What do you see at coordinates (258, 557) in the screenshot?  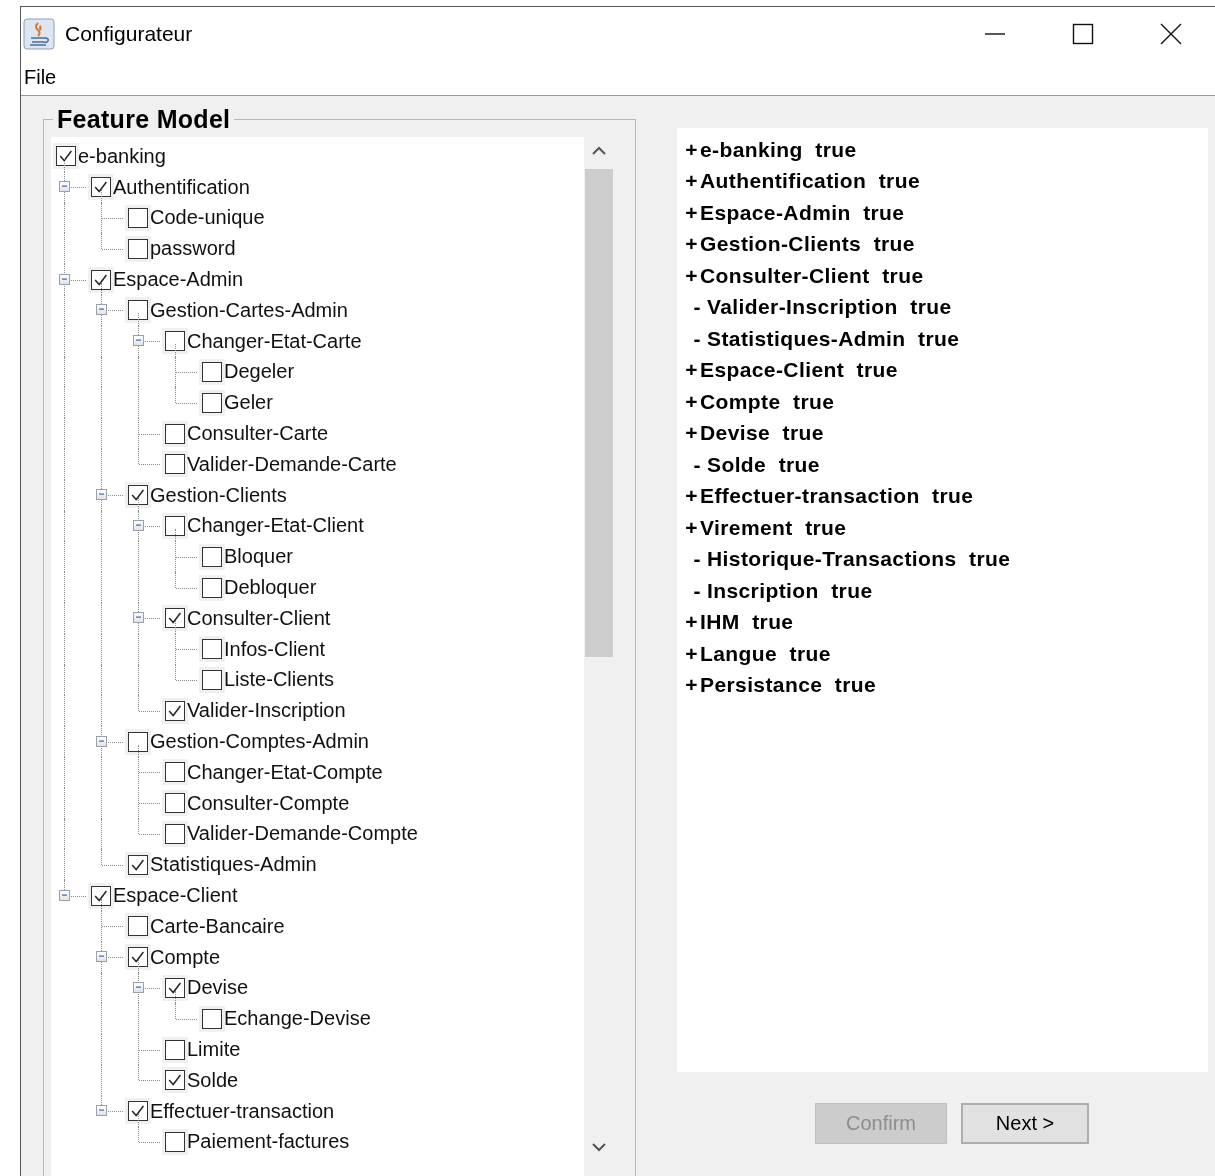 I see `tree-item-label: Bloquer` at bounding box center [258, 557].